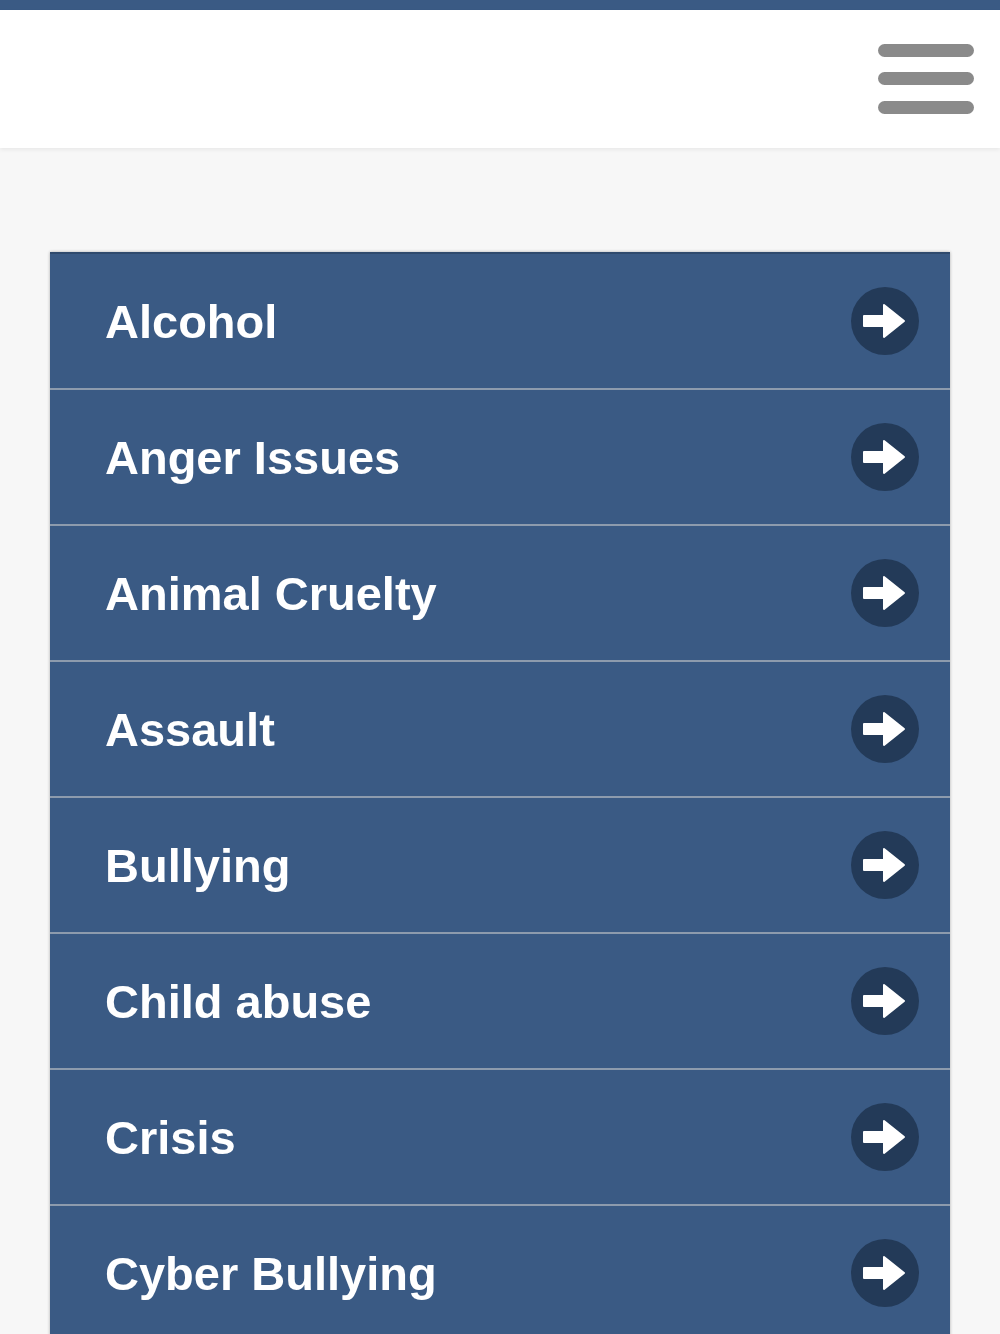 Image resolution: width=1000 pixels, height=1334 pixels. I want to click on menu-icon, so click(926, 79).